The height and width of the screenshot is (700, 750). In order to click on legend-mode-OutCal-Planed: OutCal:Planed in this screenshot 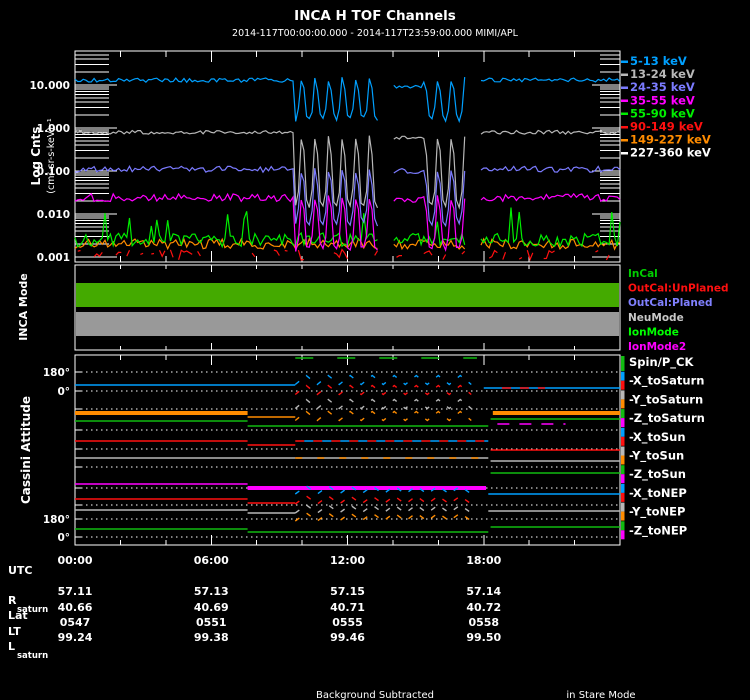, I will do `click(670, 303)`.